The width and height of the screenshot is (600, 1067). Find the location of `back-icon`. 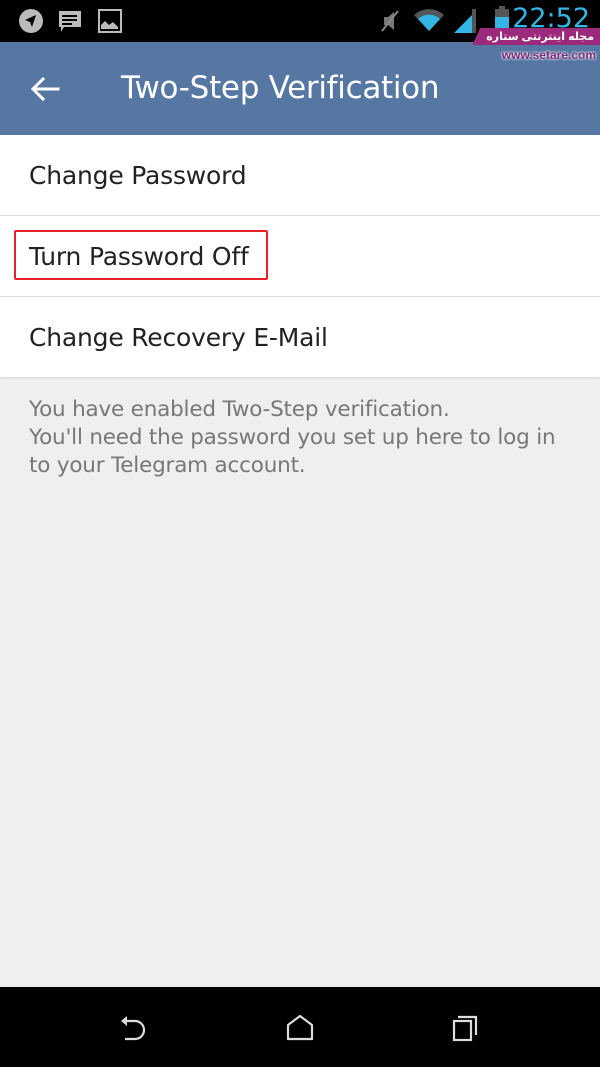

back-icon is located at coordinates (133, 1031).